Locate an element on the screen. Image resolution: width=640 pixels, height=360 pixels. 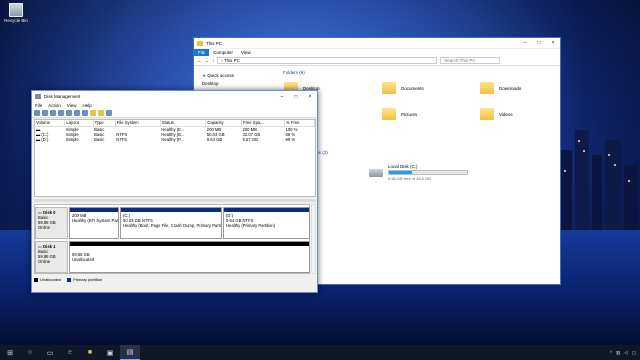
file-explorer-button: ■ is located at coordinates (90, 352).